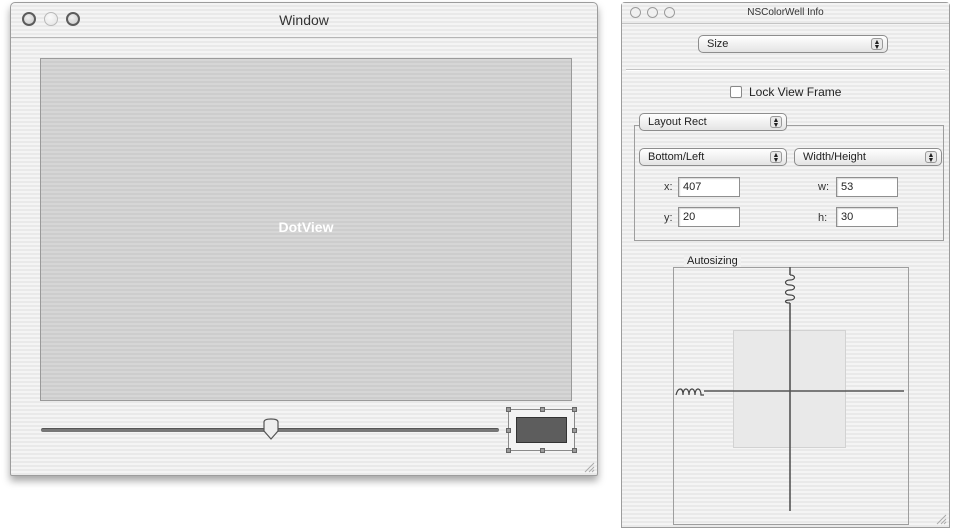  What do you see at coordinates (271, 429) in the screenshot?
I see `slider-knob` at bounding box center [271, 429].